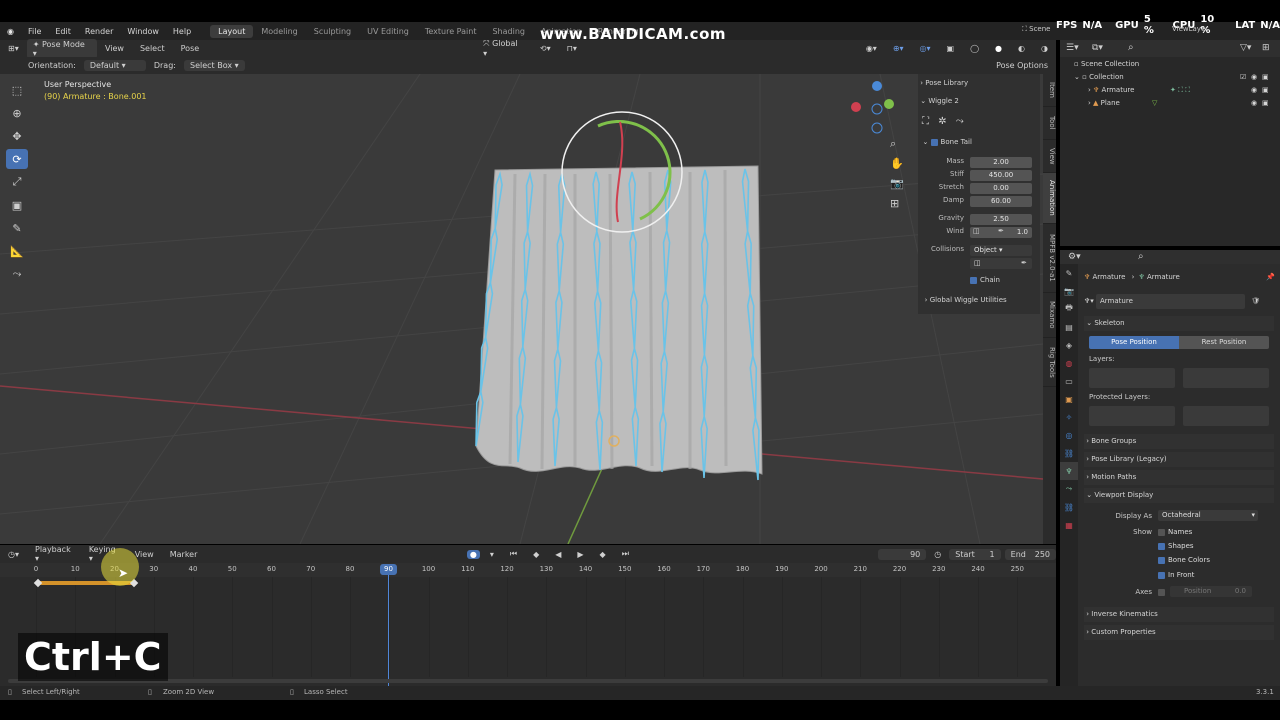  Describe the element at coordinates (388, 569) in the screenshot. I see `playhead-frame-indicator: 90` at that location.